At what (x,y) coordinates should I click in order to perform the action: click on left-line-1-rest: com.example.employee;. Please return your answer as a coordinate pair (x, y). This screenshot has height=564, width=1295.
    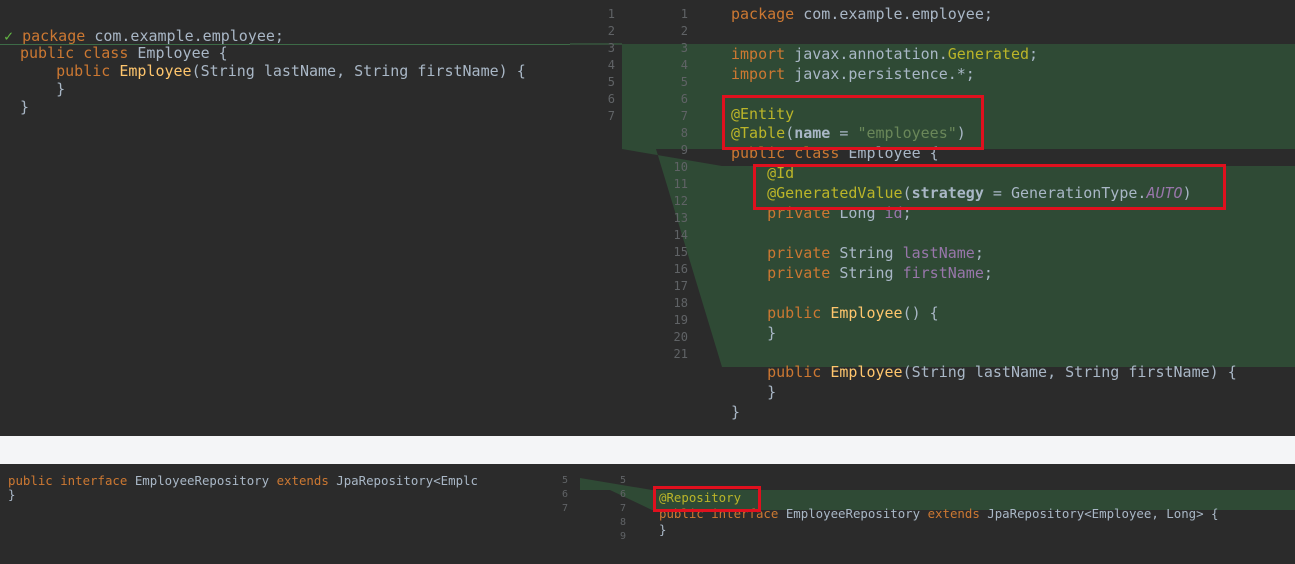
    Looking at the image, I should click on (189, 36).